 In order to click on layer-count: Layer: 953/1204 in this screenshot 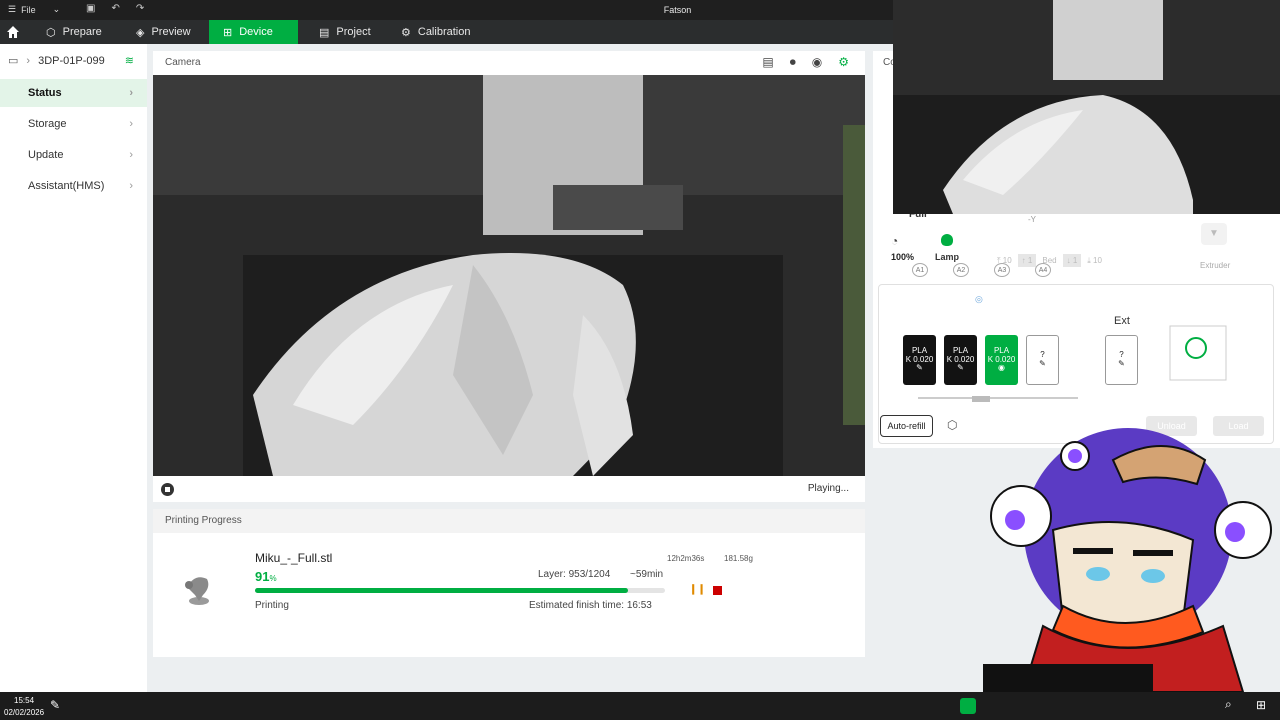, I will do `click(574, 574)`.